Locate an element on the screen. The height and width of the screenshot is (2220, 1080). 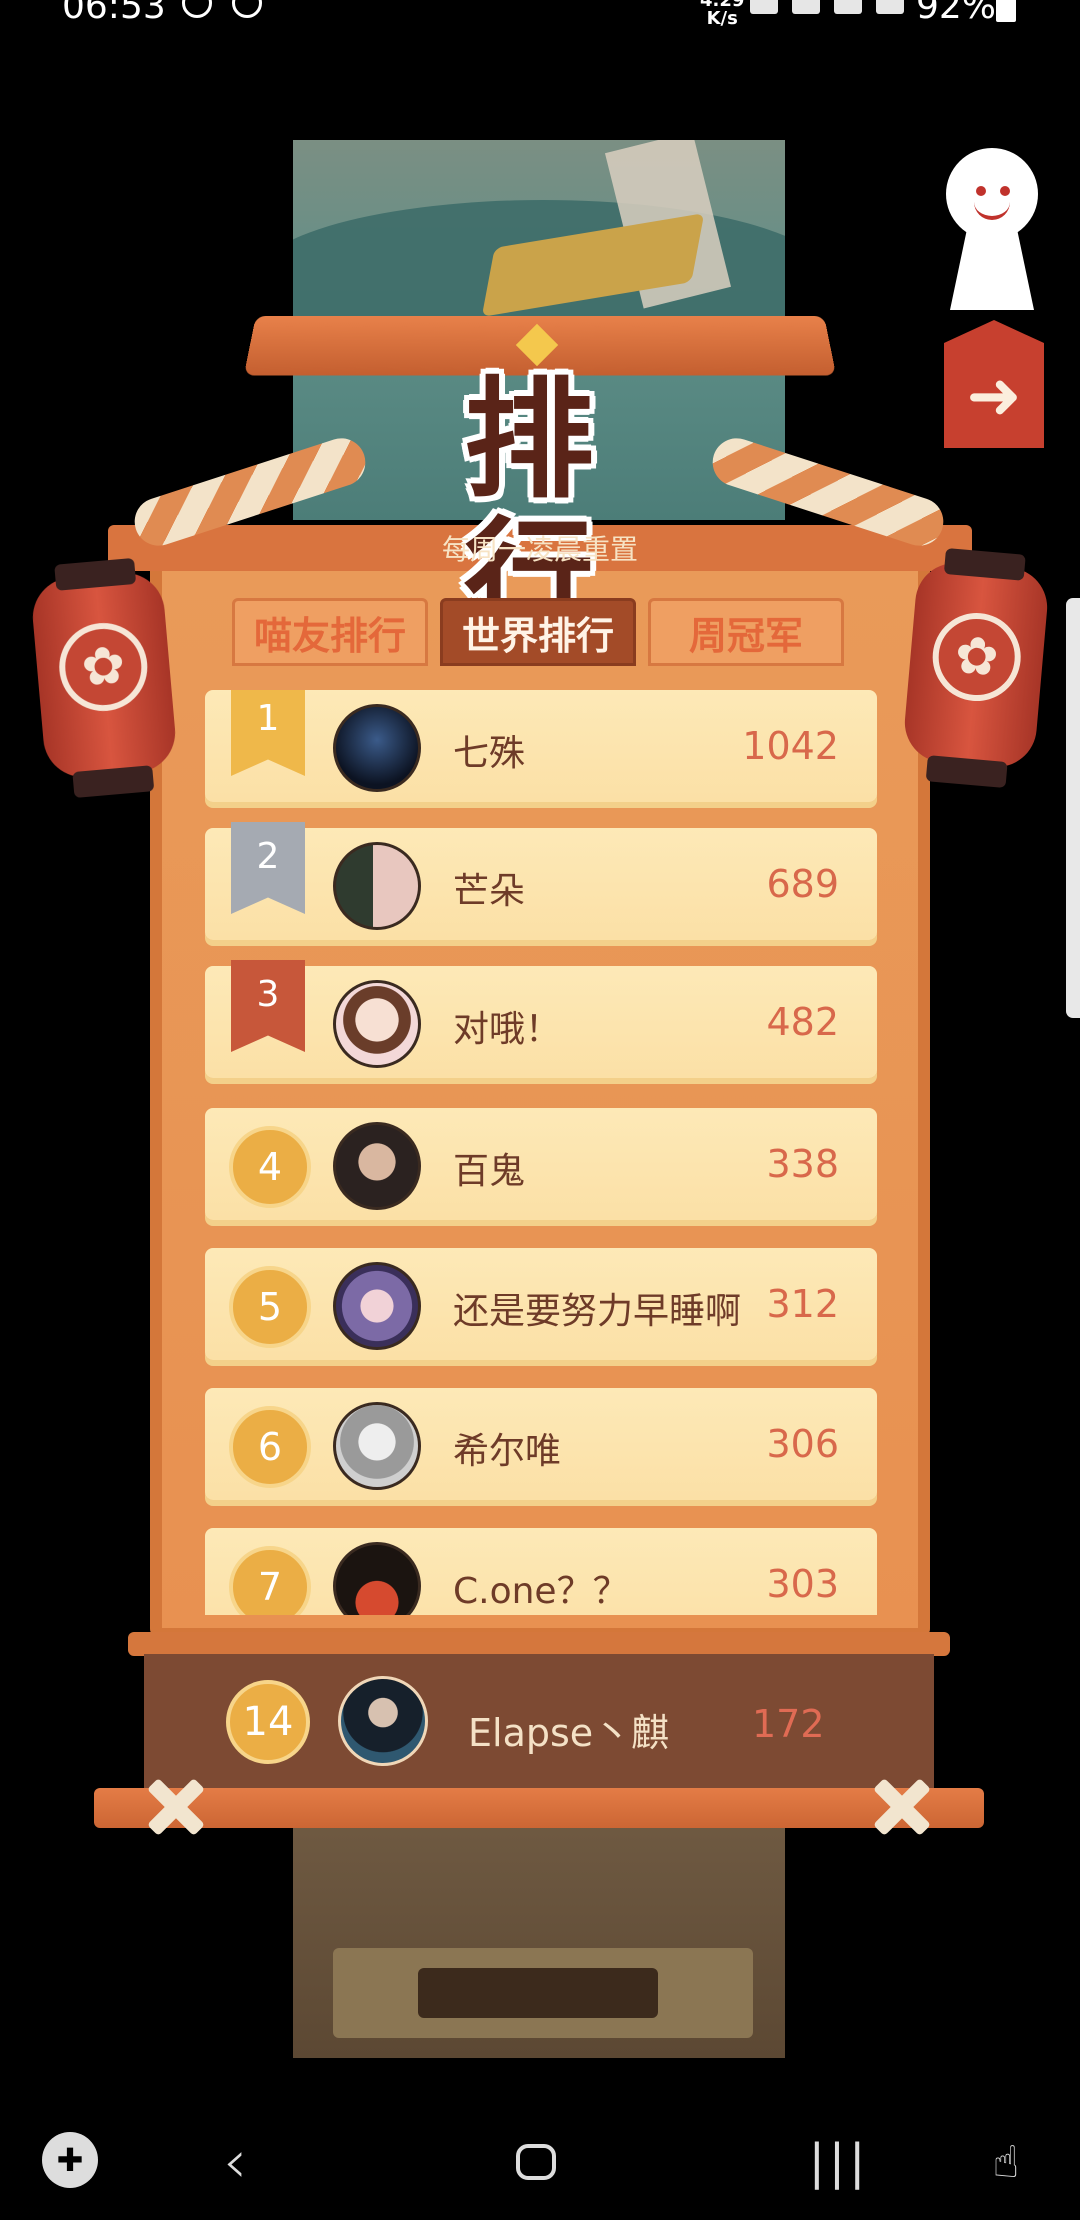
ranking-row: 3 对哦！ 482 is located at coordinates (541, 1019).